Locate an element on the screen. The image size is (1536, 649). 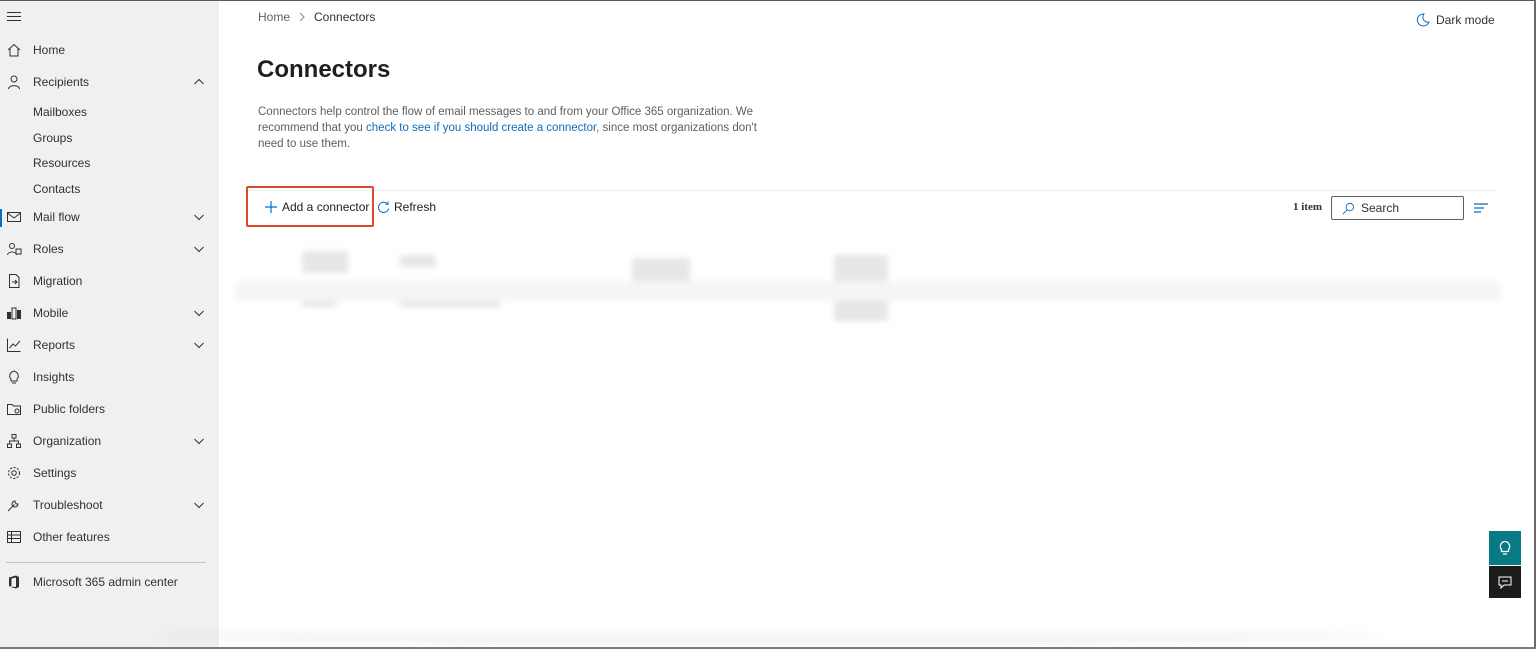
sidebar-item-label: Other features is located at coordinates (71, 537).